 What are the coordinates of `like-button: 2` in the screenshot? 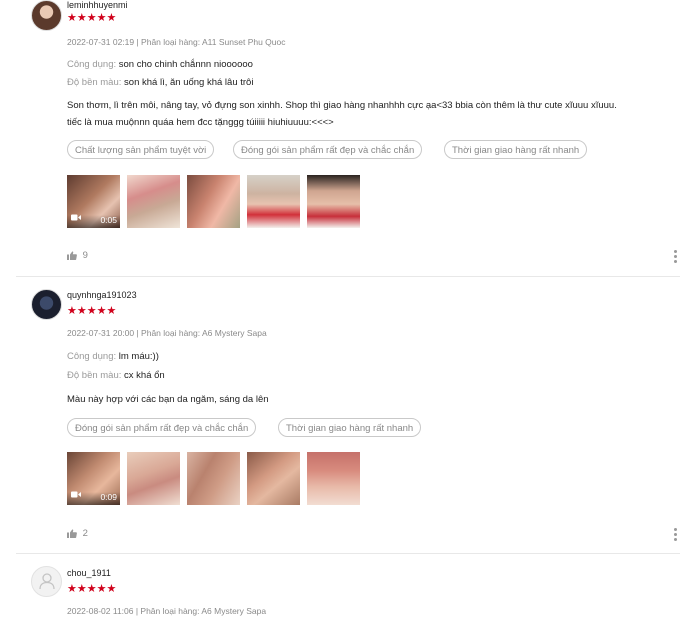 It's located at (77, 533).